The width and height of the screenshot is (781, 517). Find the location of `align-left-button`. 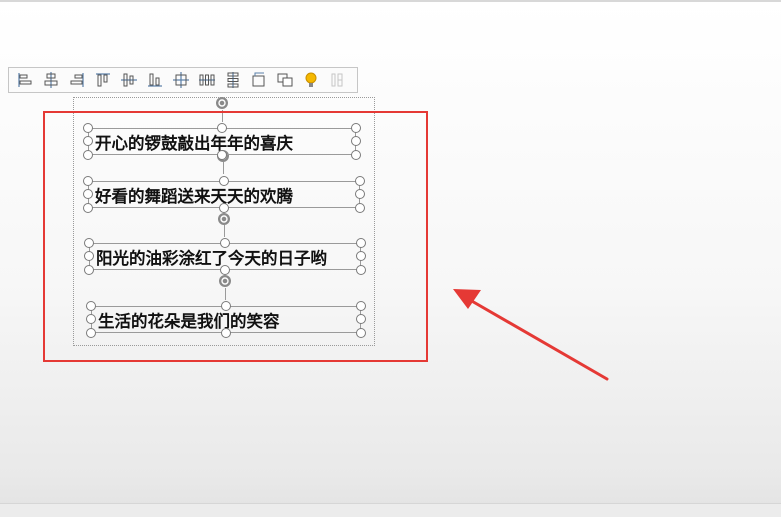

align-left-button is located at coordinates (25, 80).